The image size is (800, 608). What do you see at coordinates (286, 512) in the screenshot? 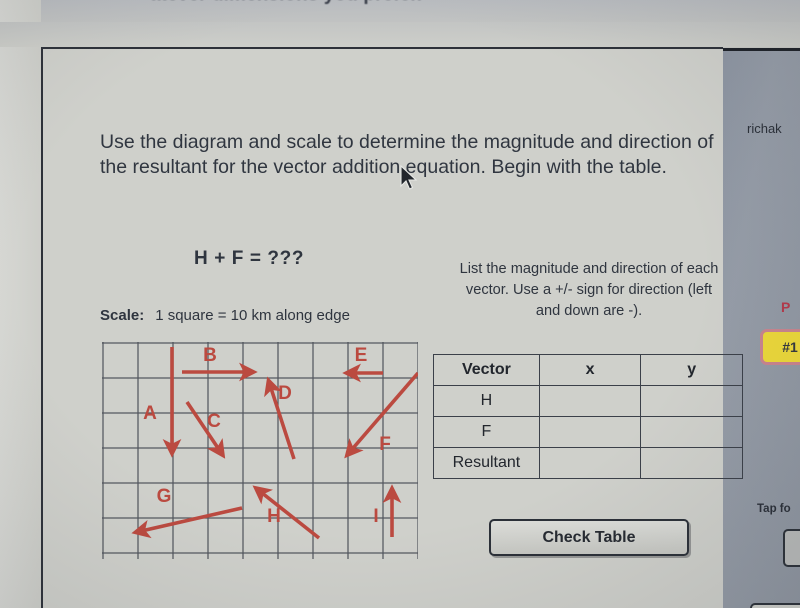
I see `vector-h: H` at bounding box center [286, 512].